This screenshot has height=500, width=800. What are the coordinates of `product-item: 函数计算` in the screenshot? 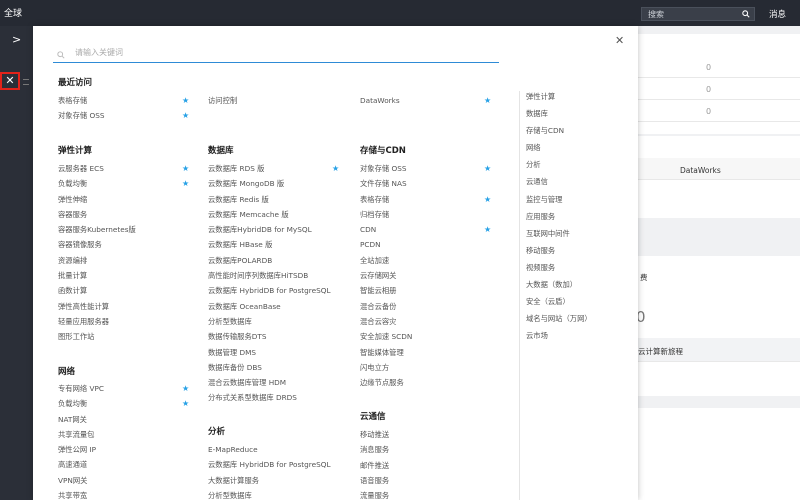 It's located at (97, 292).